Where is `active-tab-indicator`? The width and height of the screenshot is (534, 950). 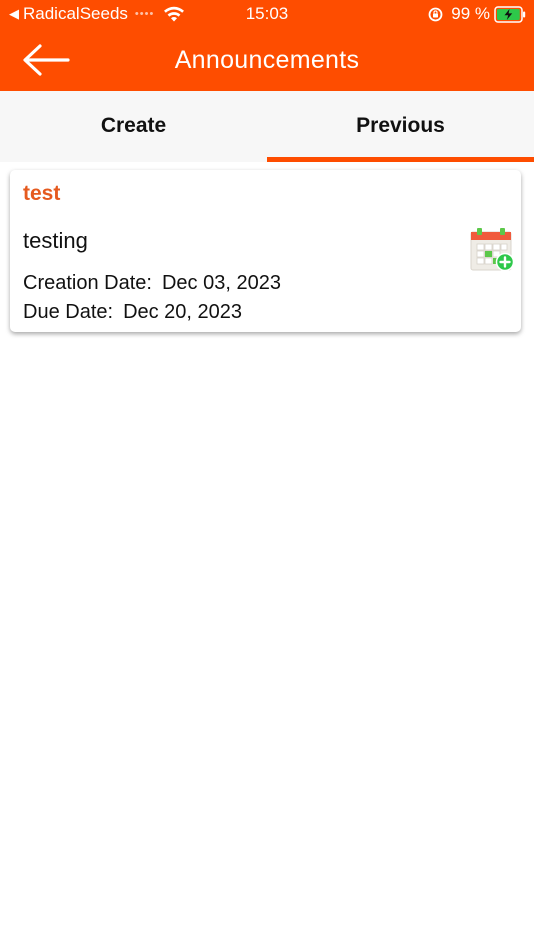
active-tab-indicator is located at coordinates (400, 159).